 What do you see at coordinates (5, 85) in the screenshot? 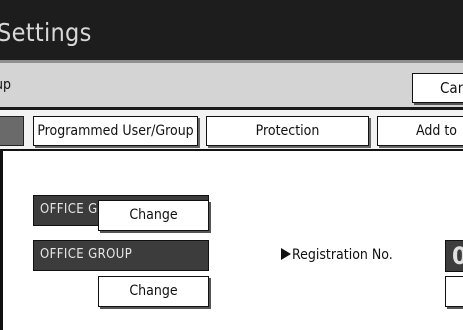
I see `subheader-label: up` at bounding box center [5, 85].